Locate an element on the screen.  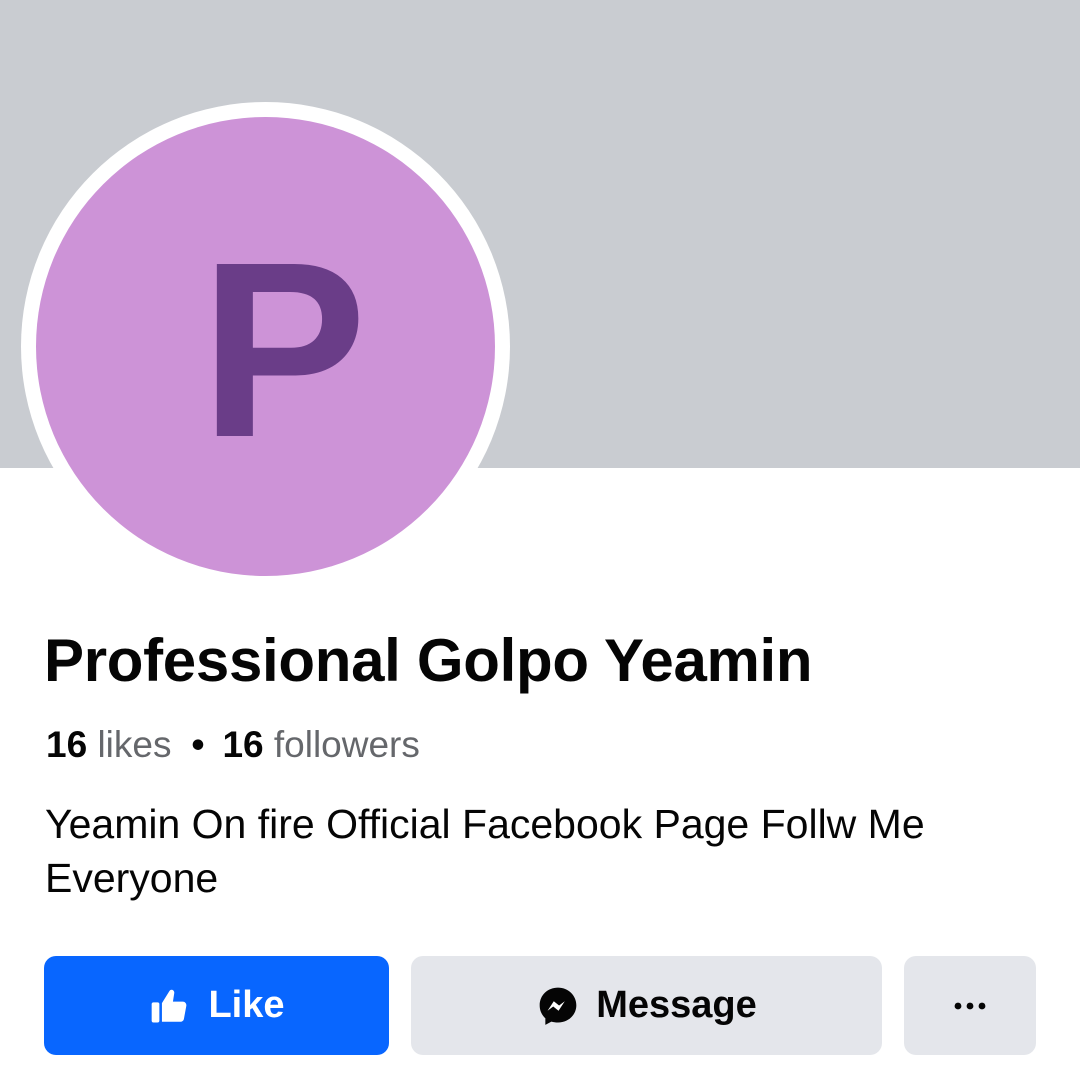
more-options-icon is located at coordinates (970, 1006).